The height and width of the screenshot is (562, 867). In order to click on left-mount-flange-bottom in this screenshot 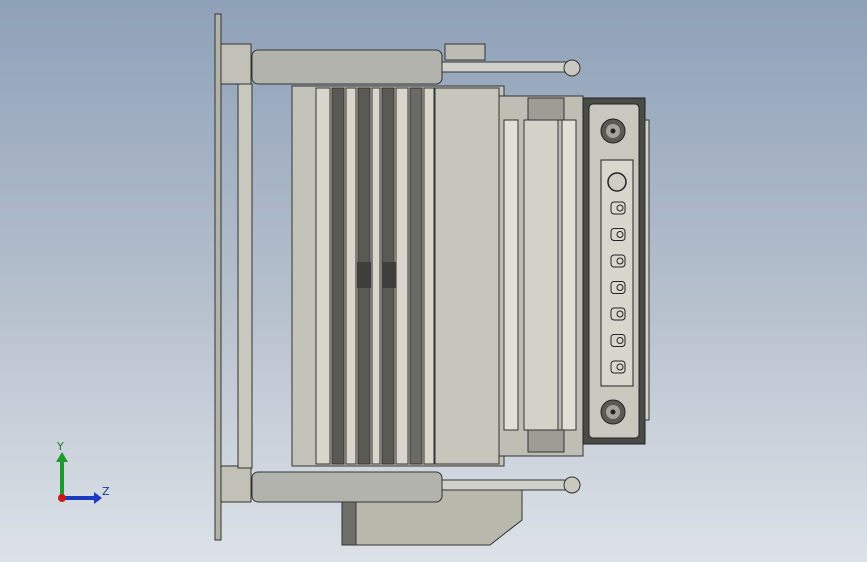, I will do `click(236, 484)`.